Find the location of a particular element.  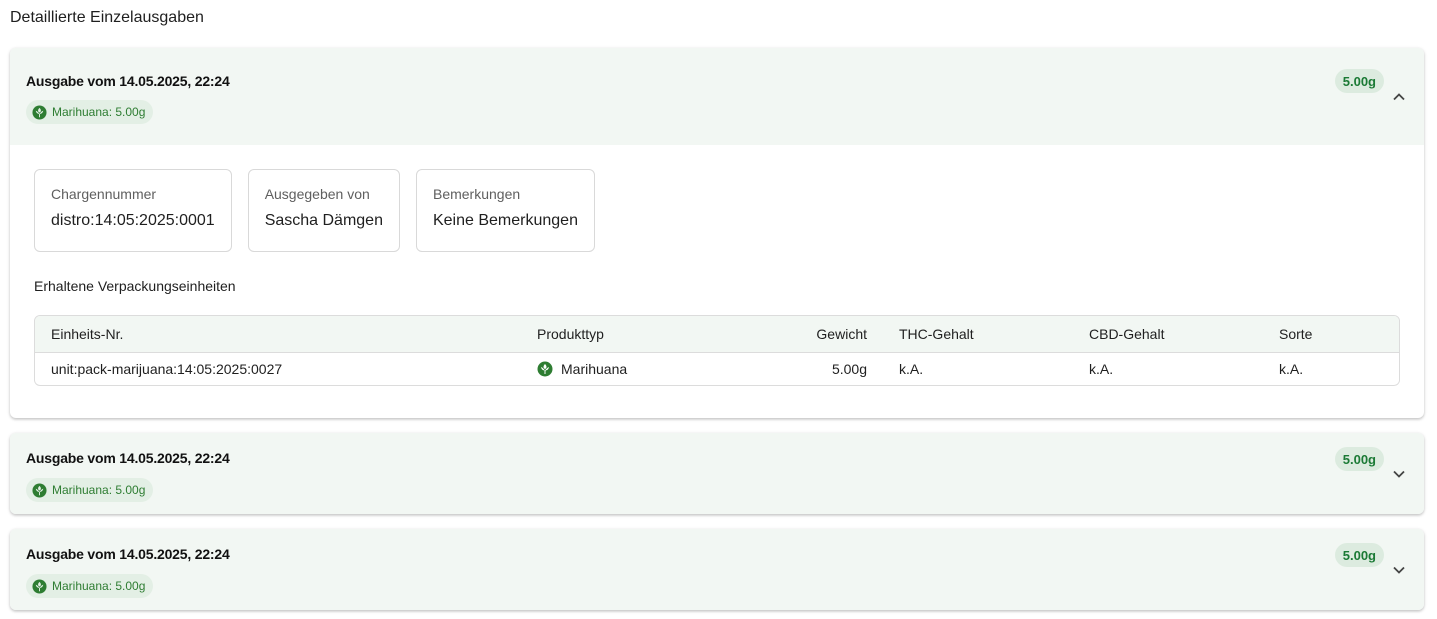

product-type-cell: Marihuana is located at coordinates (616, 368).